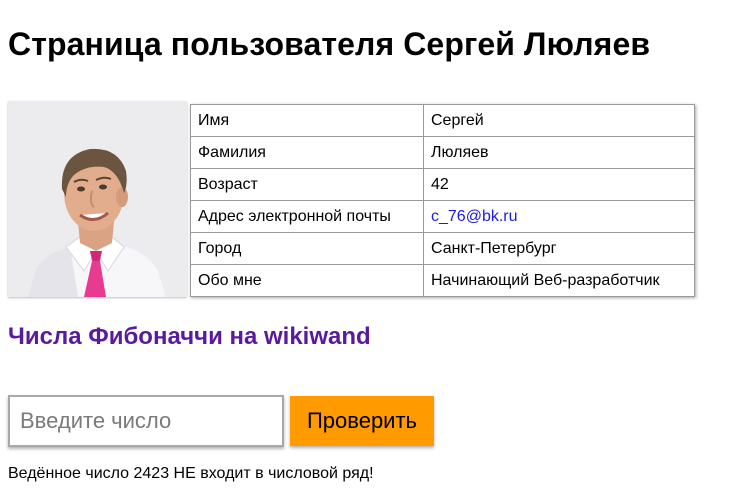  What do you see at coordinates (559, 216) in the screenshot?
I see `row-value-email: c_76@bk.ru` at bounding box center [559, 216].